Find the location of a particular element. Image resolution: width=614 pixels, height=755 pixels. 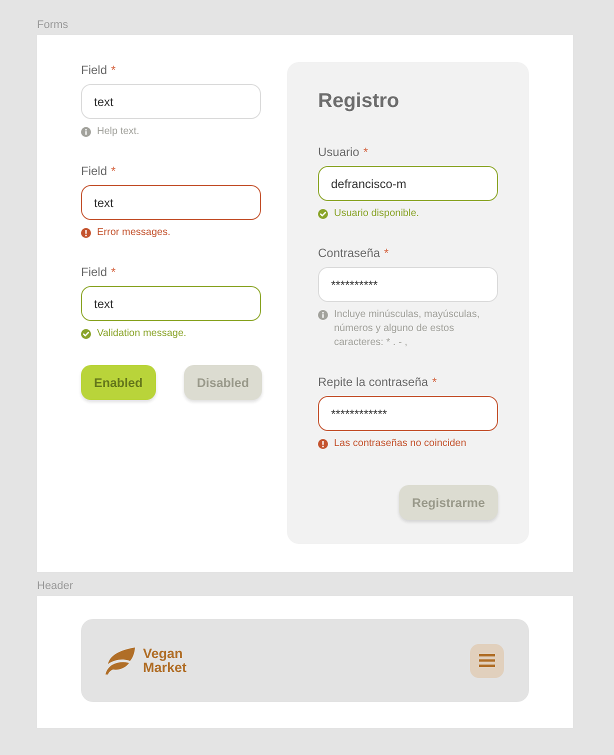

validation-message: Validation message. is located at coordinates (141, 334).